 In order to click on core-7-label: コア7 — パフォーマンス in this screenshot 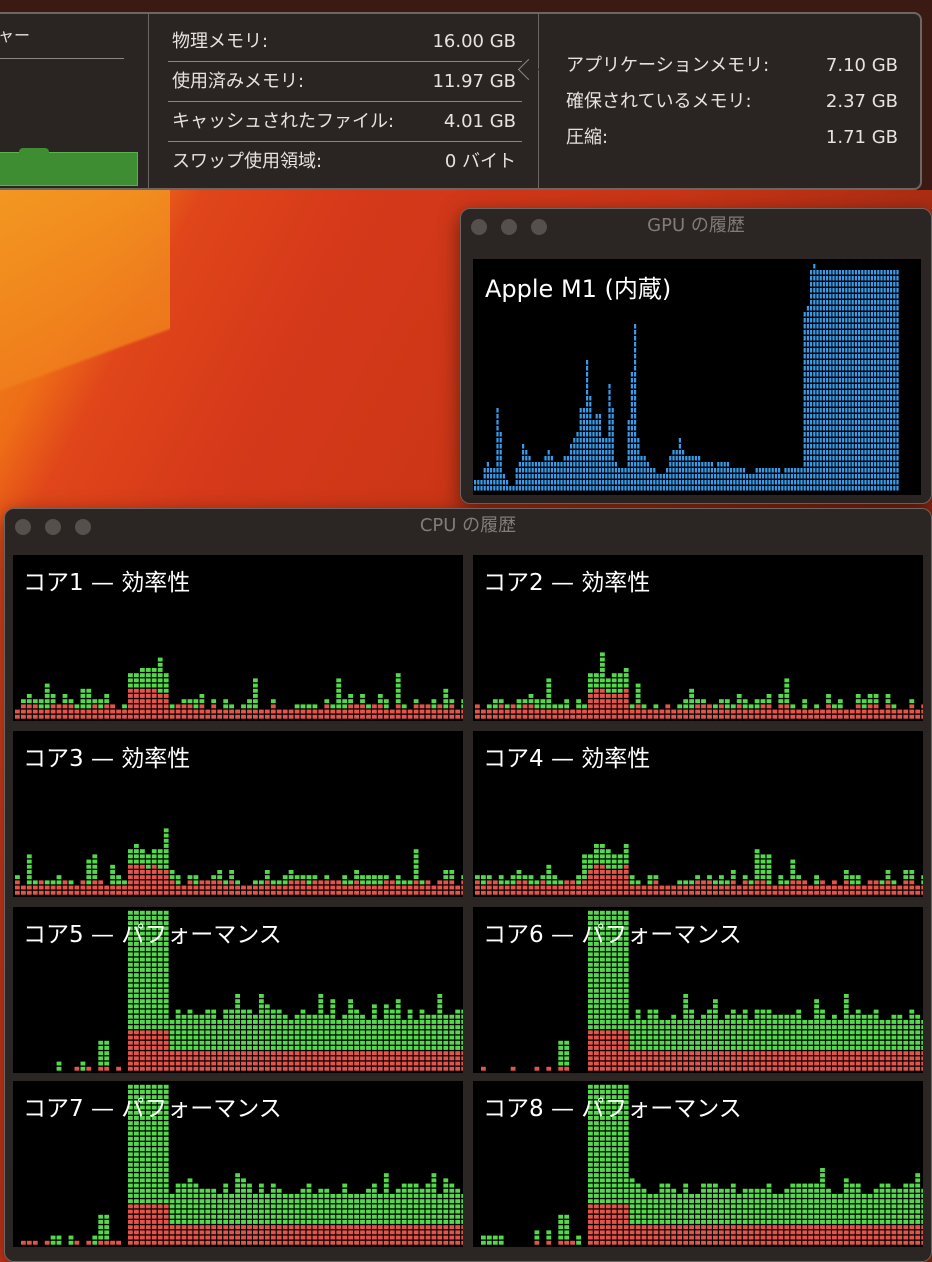, I will do `click(152, 1109)`.